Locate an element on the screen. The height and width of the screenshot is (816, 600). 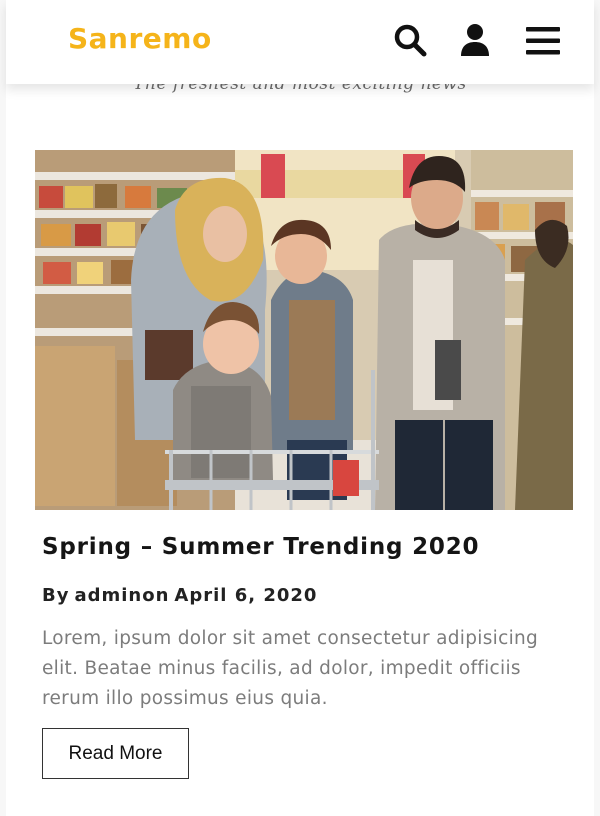
hamburger-menu-icon is located at coordinates (543, 41).